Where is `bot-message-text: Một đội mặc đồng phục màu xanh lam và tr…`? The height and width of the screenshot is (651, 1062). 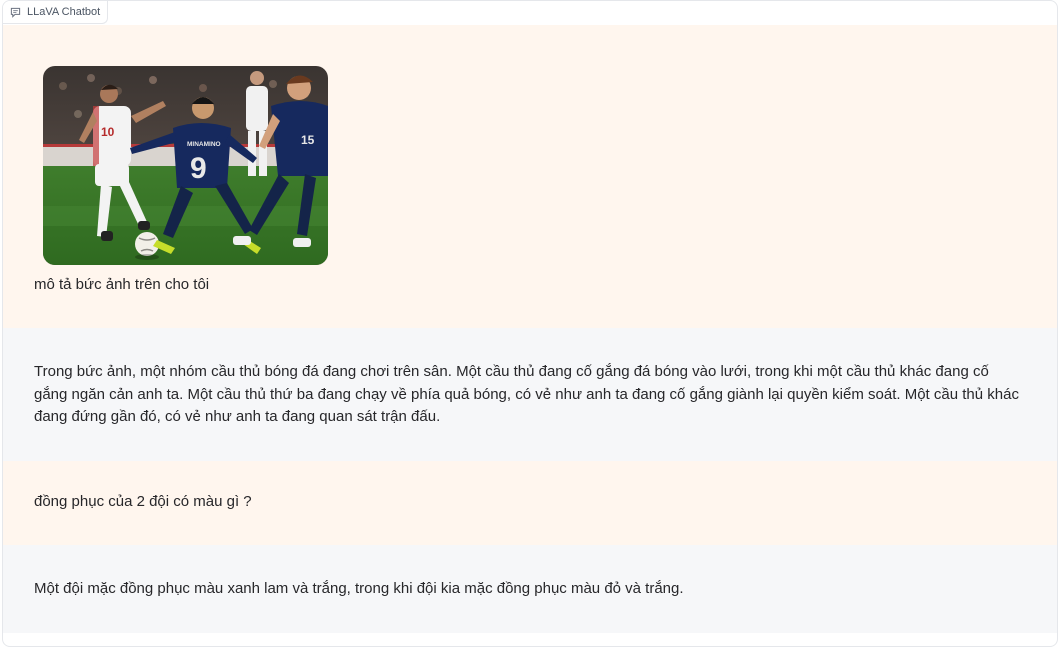 bot-message-text: Một đội mặc đồng phục màu xanh lam và tr… is located at coordinates (359, 588).